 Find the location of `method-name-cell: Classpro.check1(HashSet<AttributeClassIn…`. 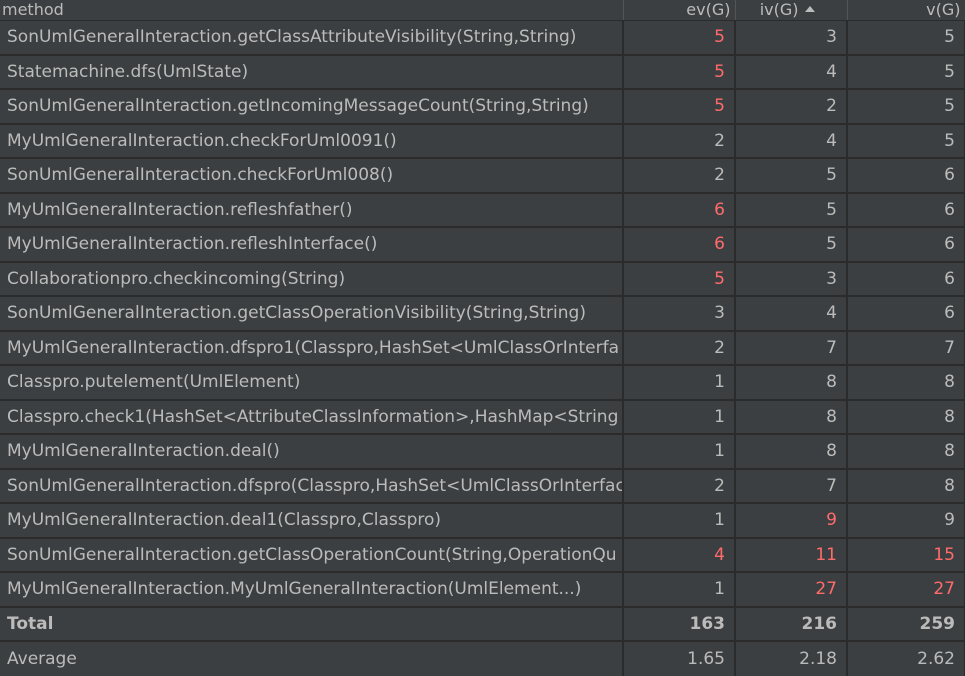

method-name-cell: Classpro.check1(HashSet<AttributeClassIn… is located at coordinates (312, 417).